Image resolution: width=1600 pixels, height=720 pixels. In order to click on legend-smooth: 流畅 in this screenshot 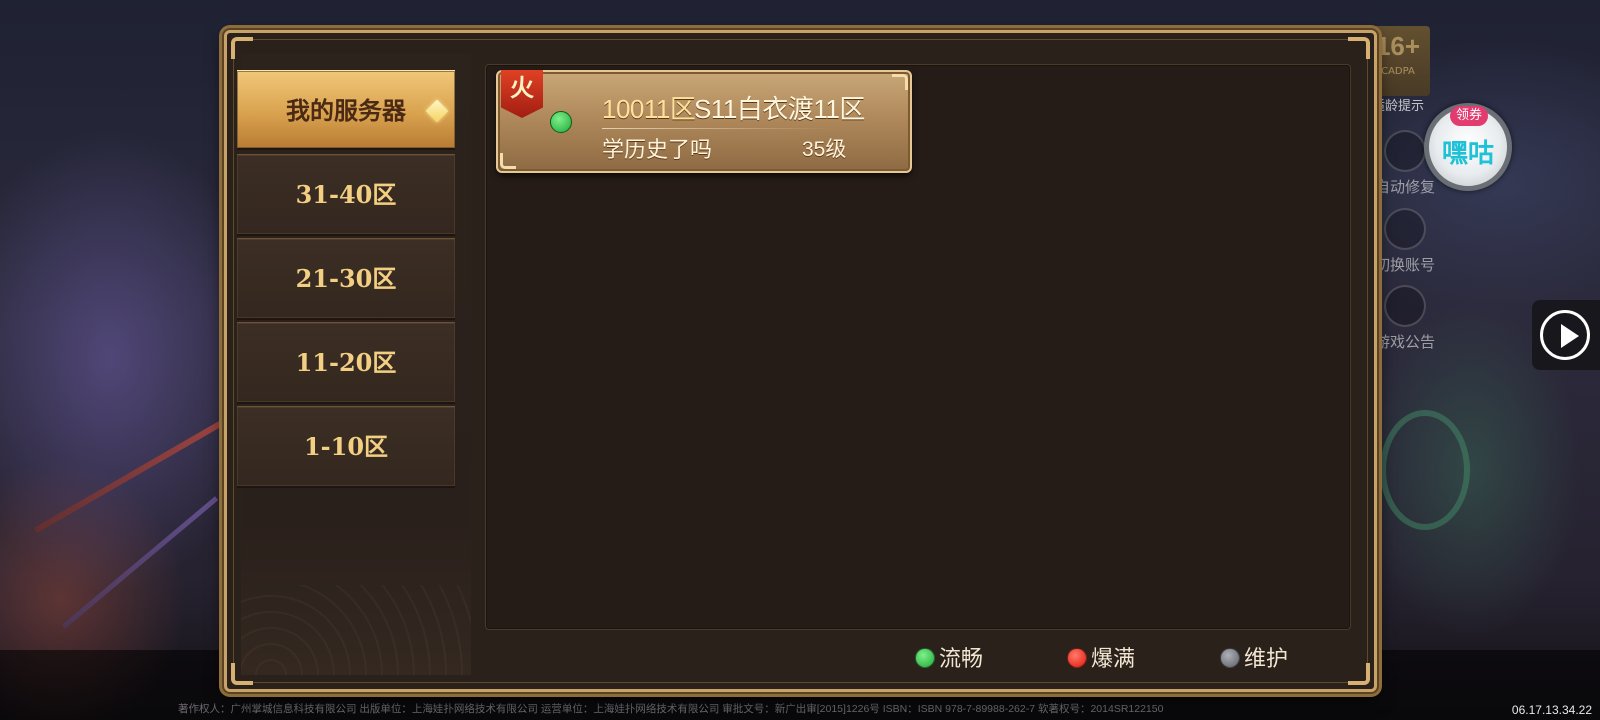, I will do `click(949, 660)`.